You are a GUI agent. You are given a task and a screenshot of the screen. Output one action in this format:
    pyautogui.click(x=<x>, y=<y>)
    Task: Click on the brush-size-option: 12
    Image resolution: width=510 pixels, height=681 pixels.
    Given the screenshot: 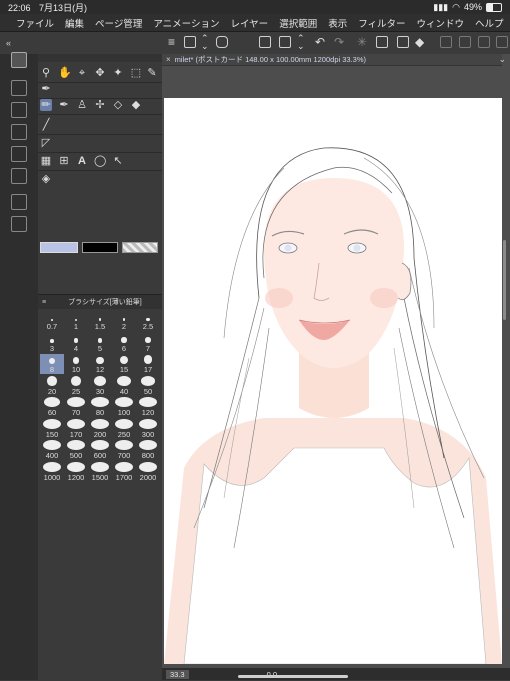 What is the action you would take?
    pyautogui.click(x=100, y=364)
    